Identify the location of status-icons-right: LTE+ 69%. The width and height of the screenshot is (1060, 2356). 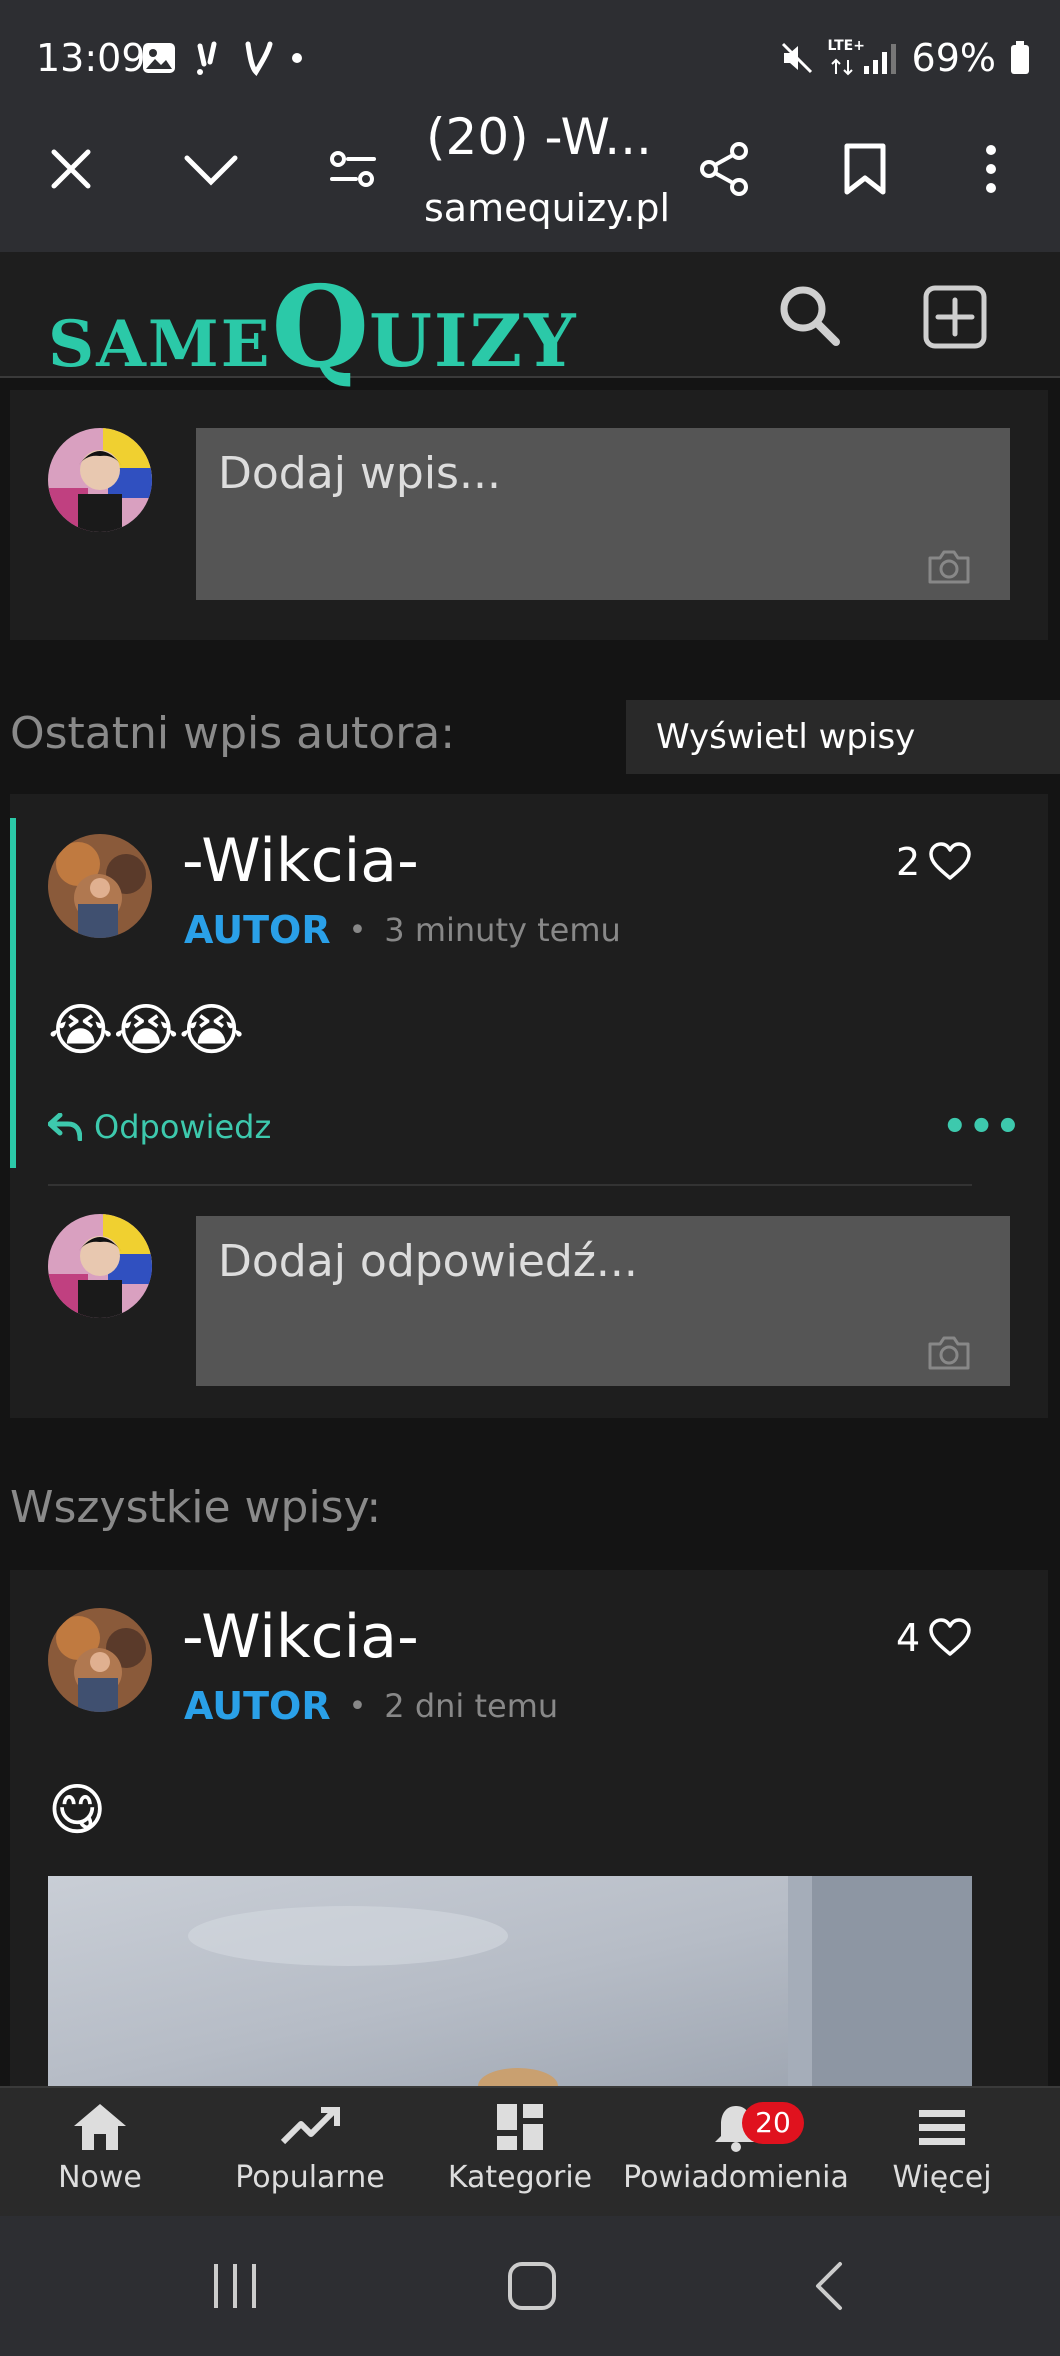
(905, 58).